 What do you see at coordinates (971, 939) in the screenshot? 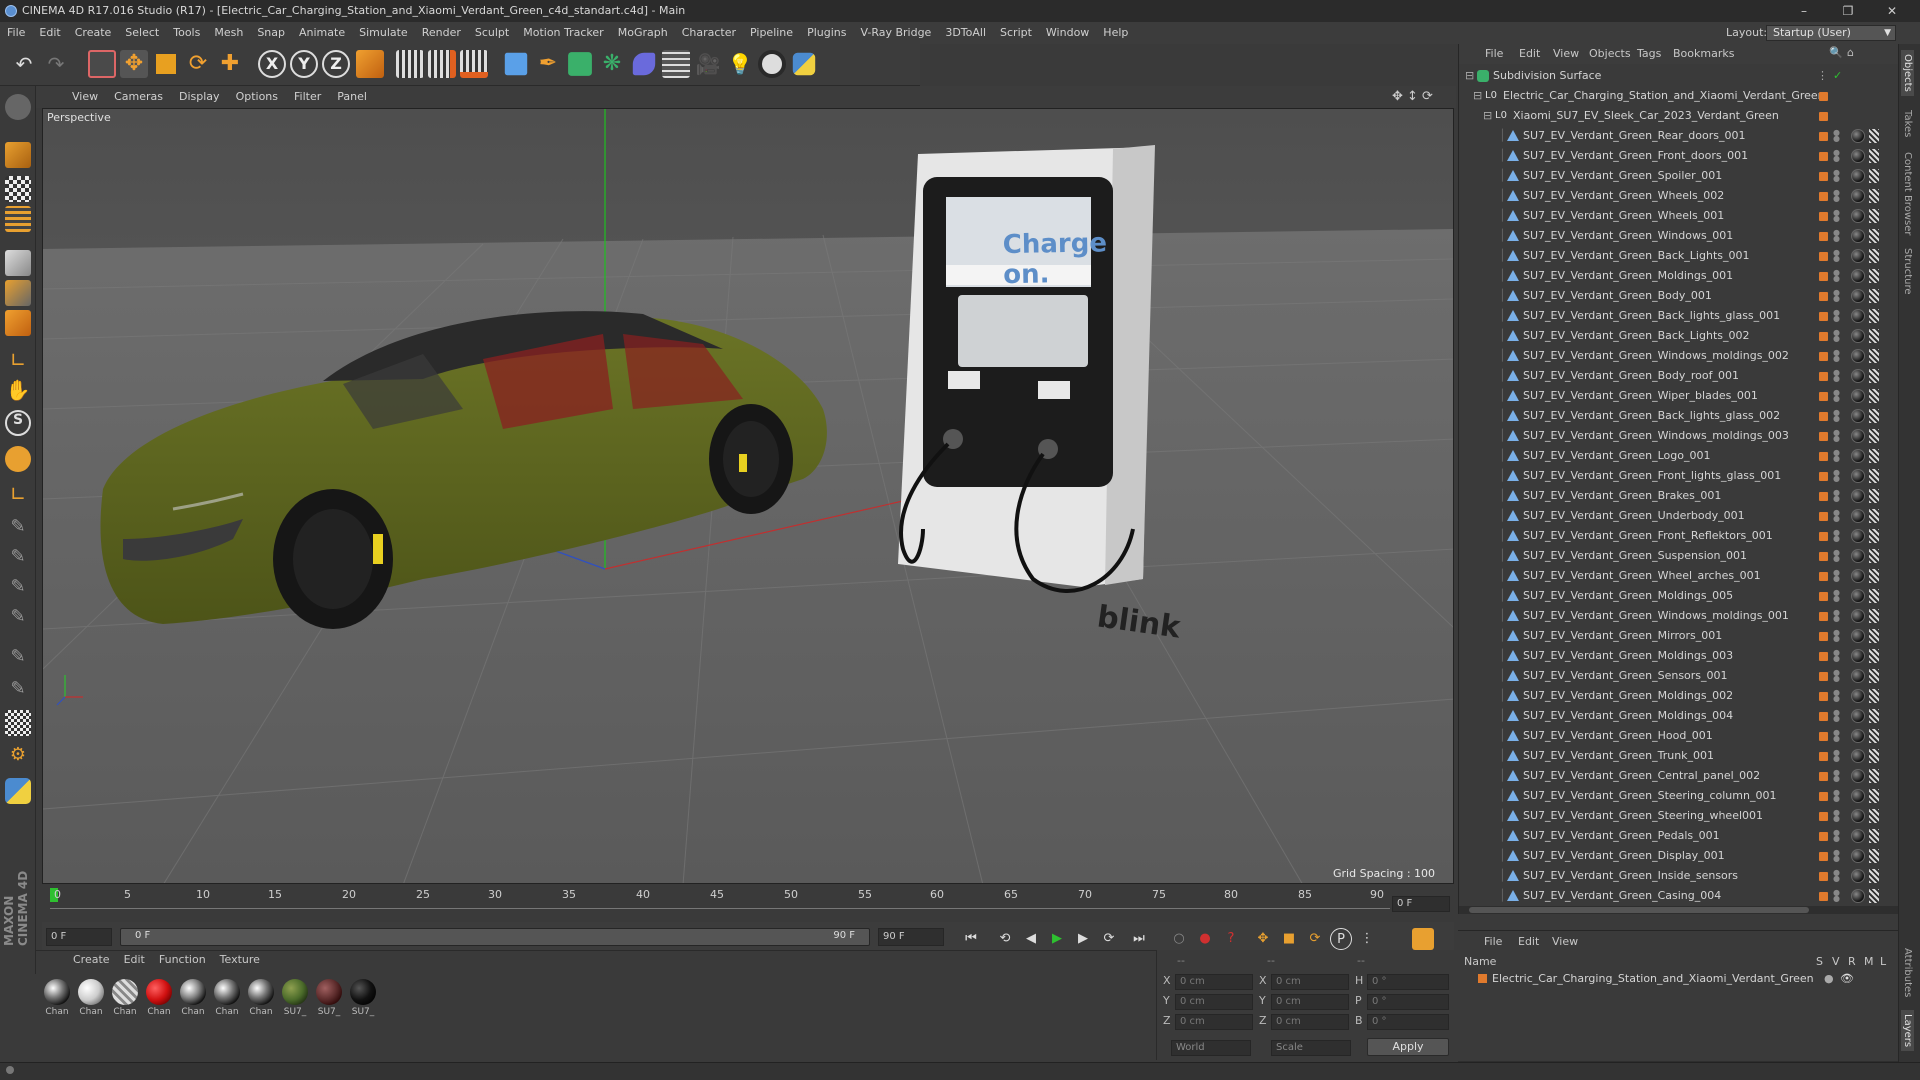
I see `goto-start-icon: ⏮` at bounding box center [971, 939].